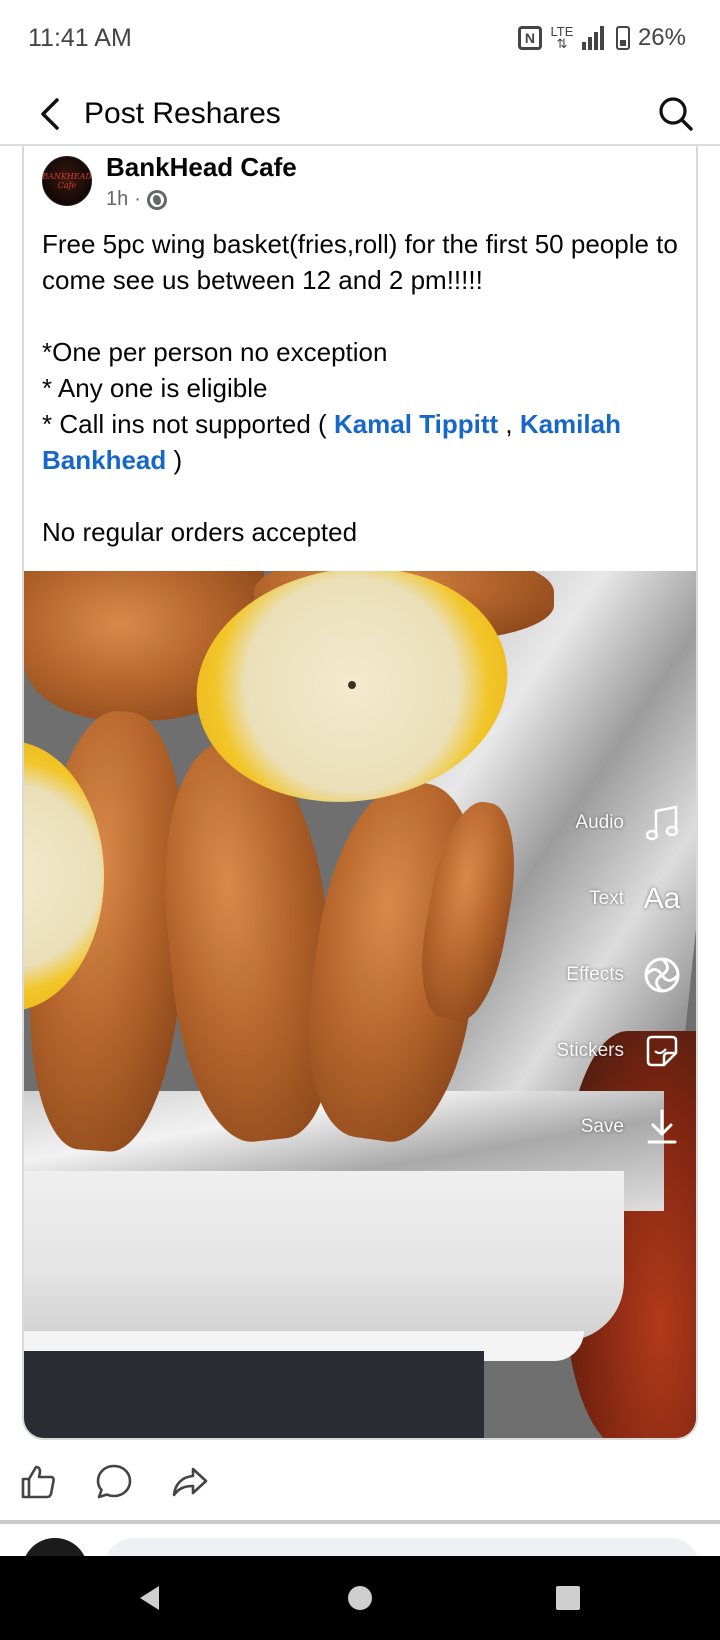 This screenshot has height=1640, width=720. What do you see at coordinates (662, 975) in the screenshot?
I see `effects-swirl-icon` at bounding box center [662, 975].